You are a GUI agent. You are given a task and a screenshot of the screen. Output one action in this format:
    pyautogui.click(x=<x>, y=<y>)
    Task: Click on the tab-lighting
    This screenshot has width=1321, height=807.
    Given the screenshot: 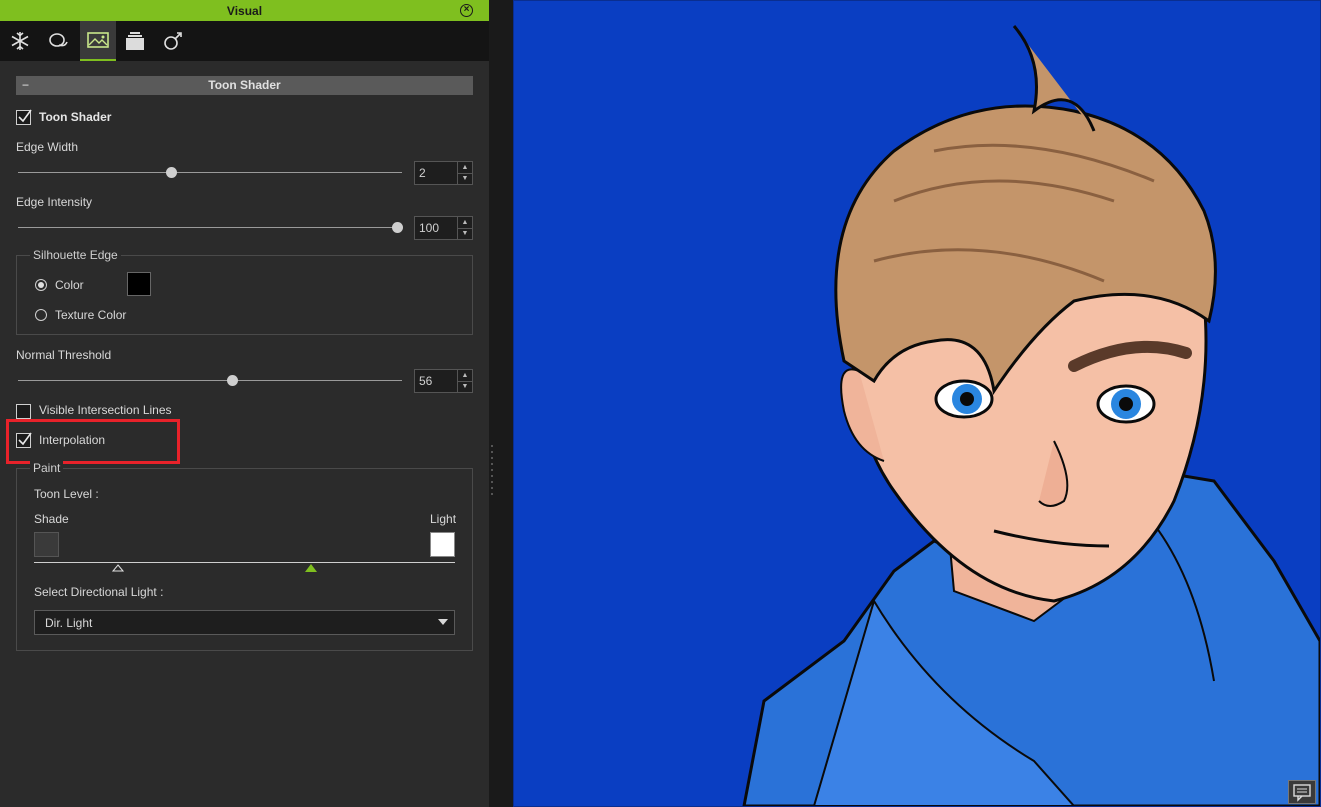 What is the action you would take?
    pyautogui.click(x=58, y=41)
    